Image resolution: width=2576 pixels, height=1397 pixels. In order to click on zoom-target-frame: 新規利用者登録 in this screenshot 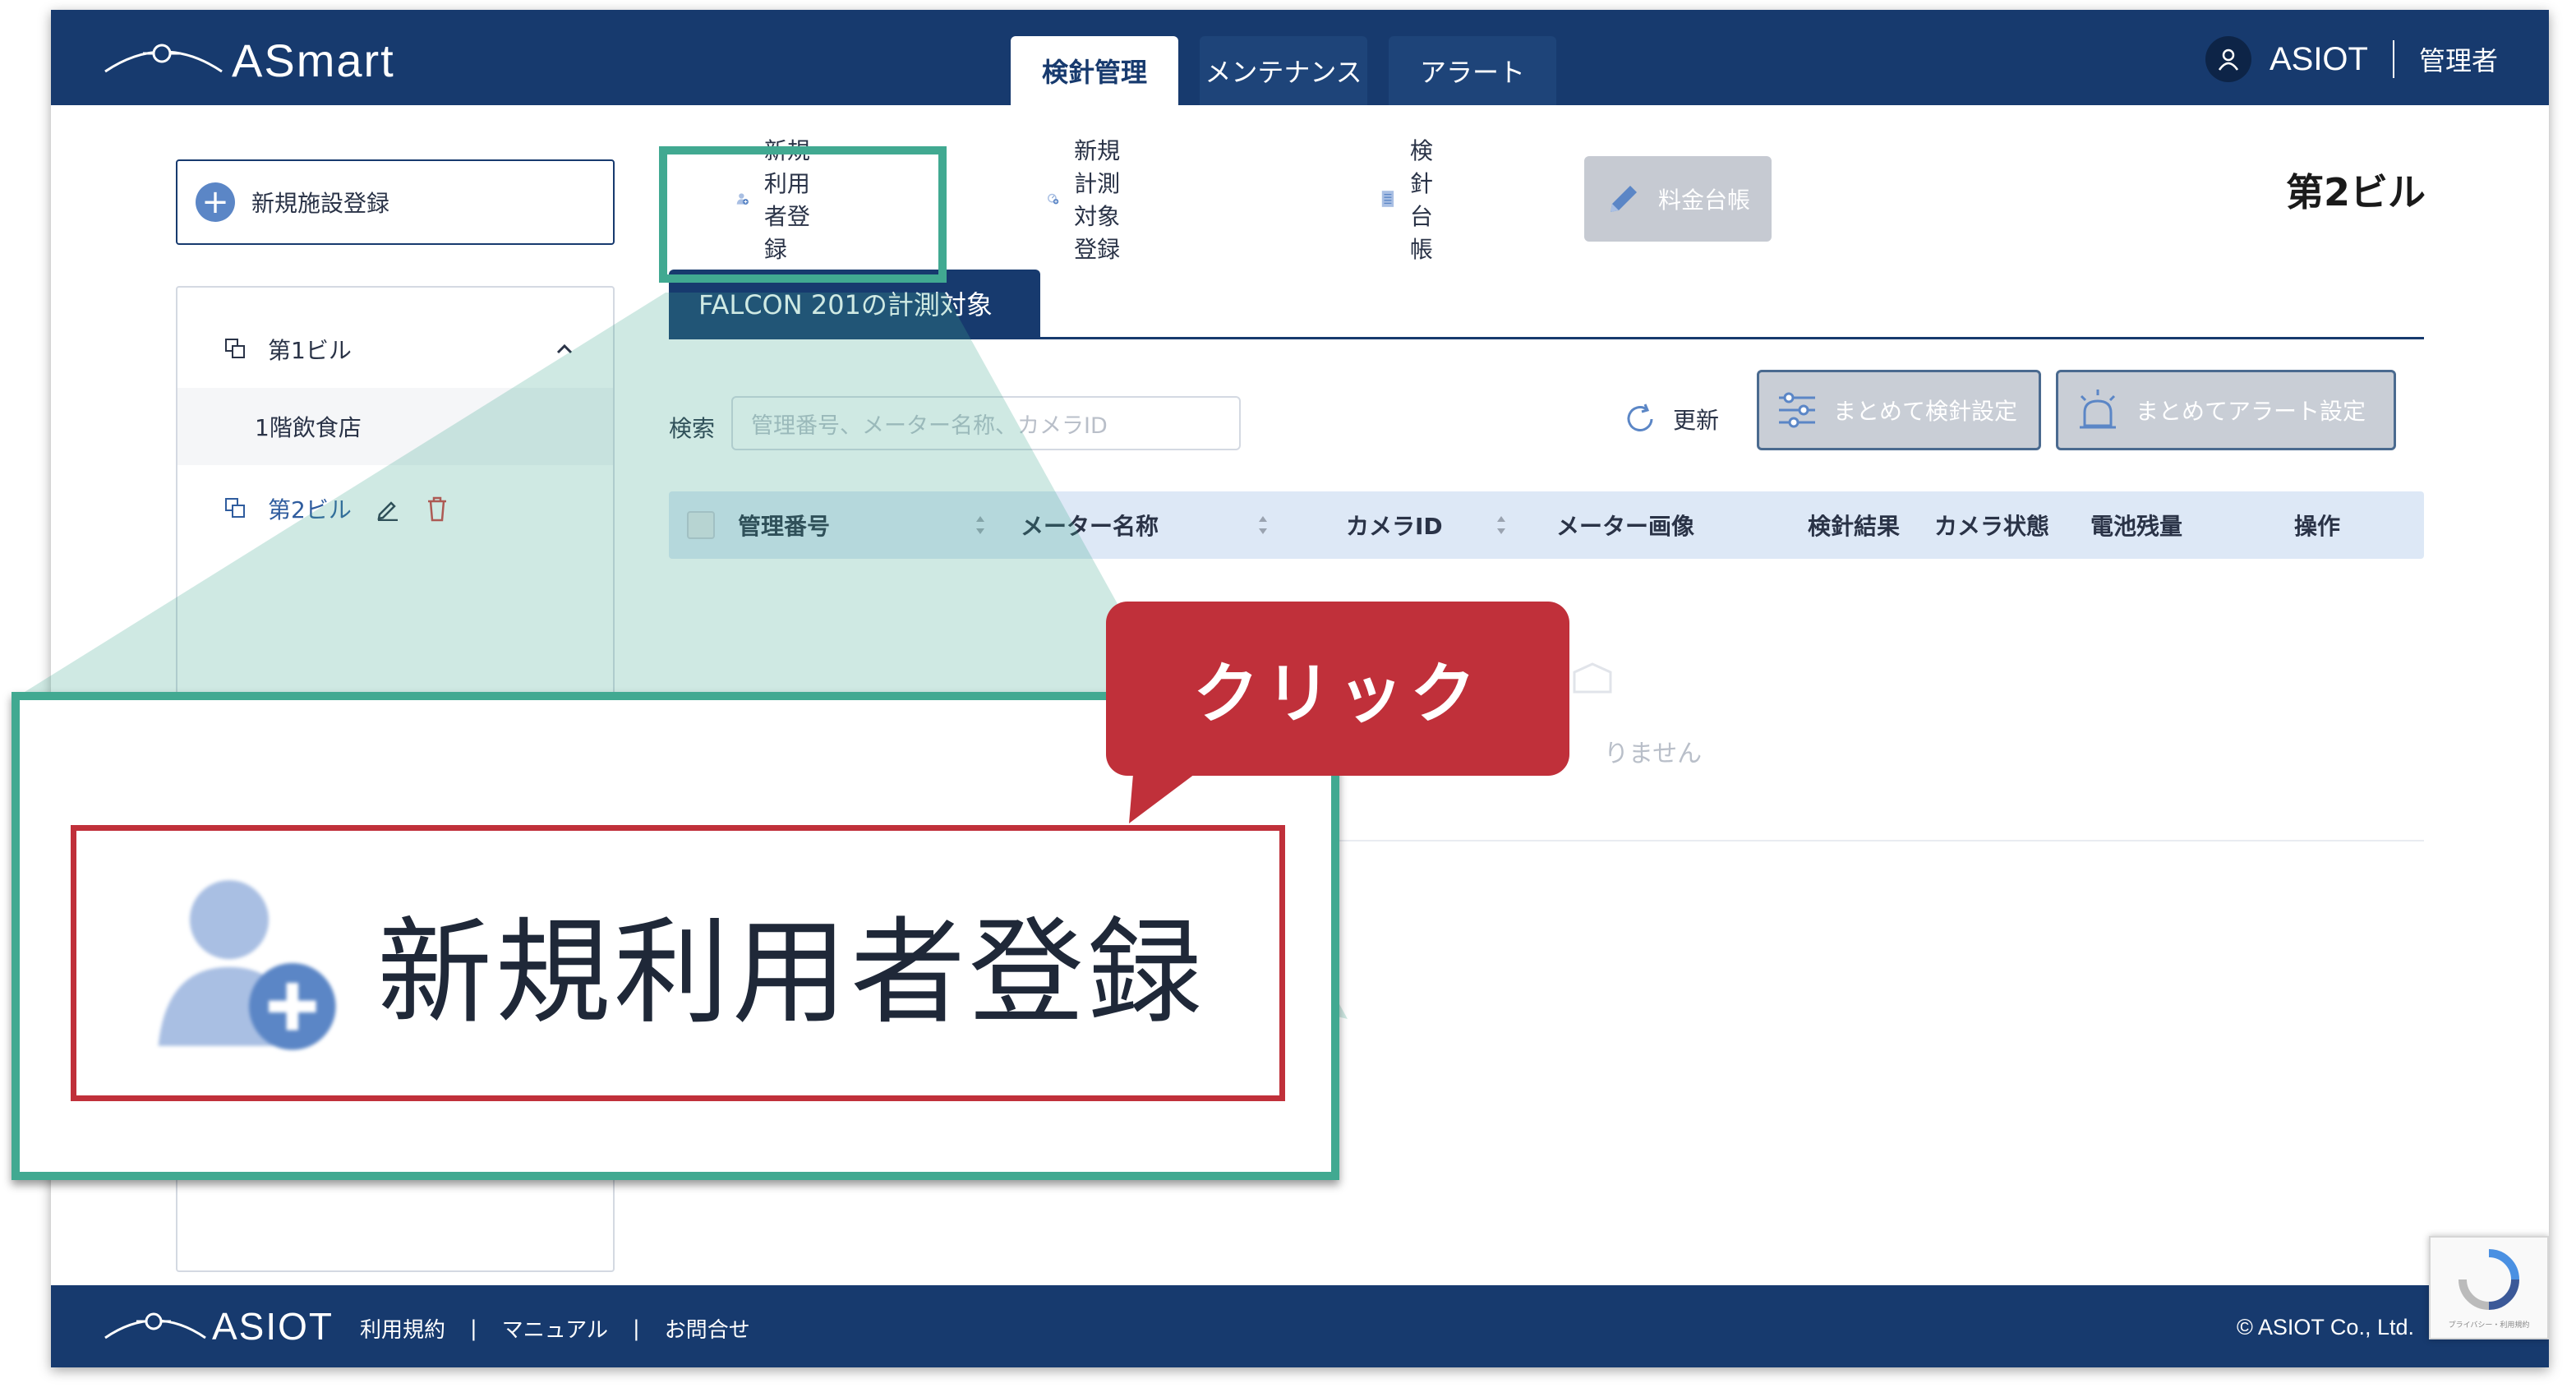, I will do `click(678, 963)`.